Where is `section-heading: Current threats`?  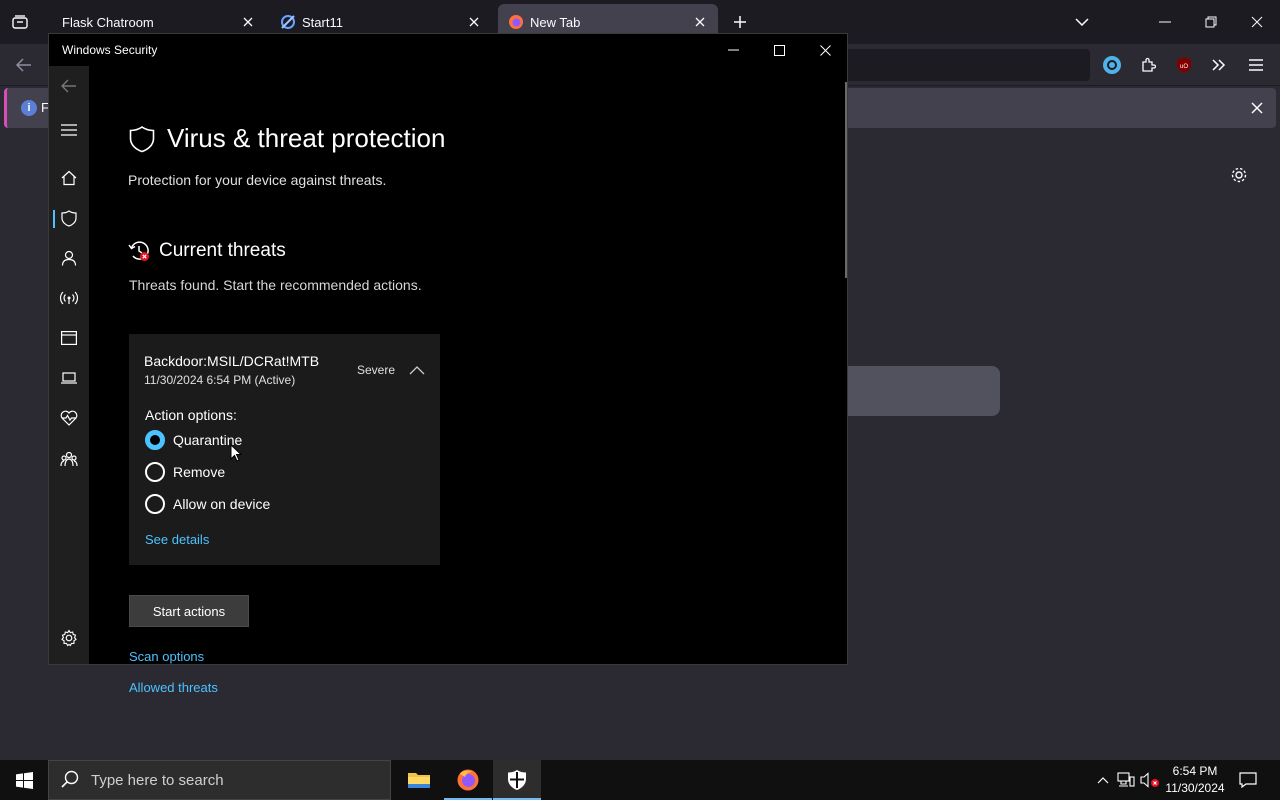 section-heading: Current threats is located at coordinates (207, 251).